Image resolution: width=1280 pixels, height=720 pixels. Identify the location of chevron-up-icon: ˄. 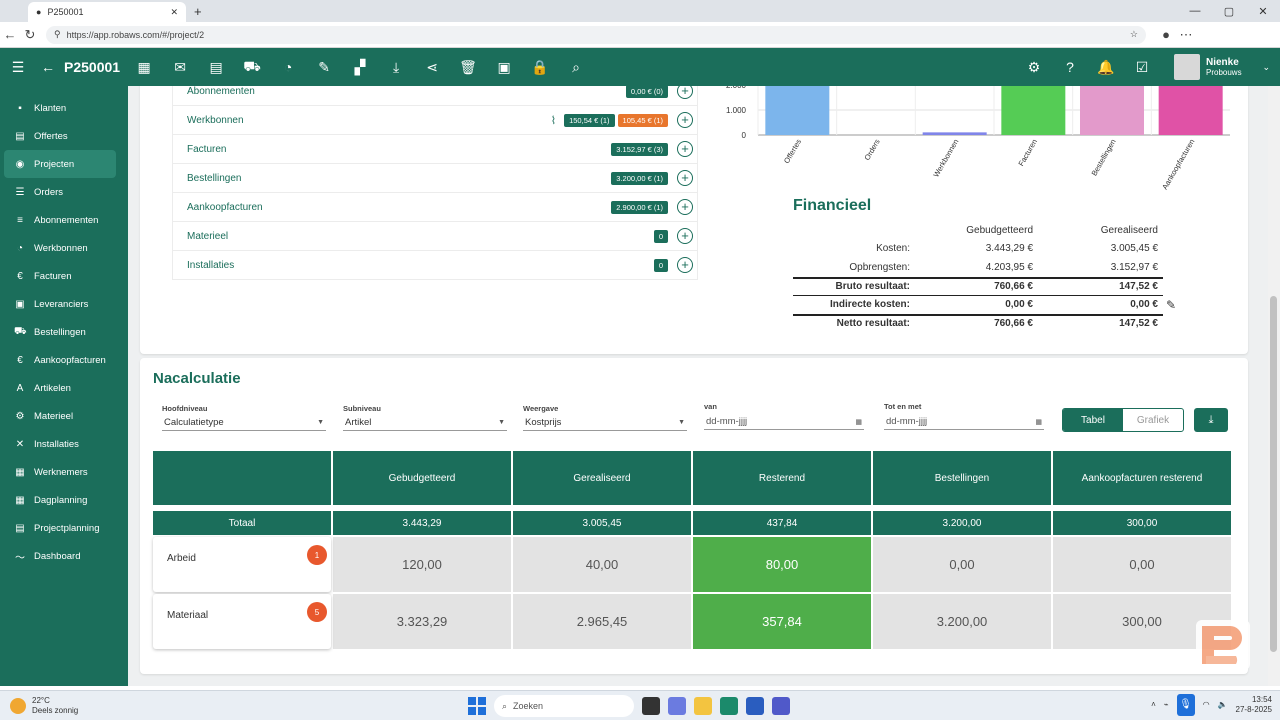
(1153, 705).